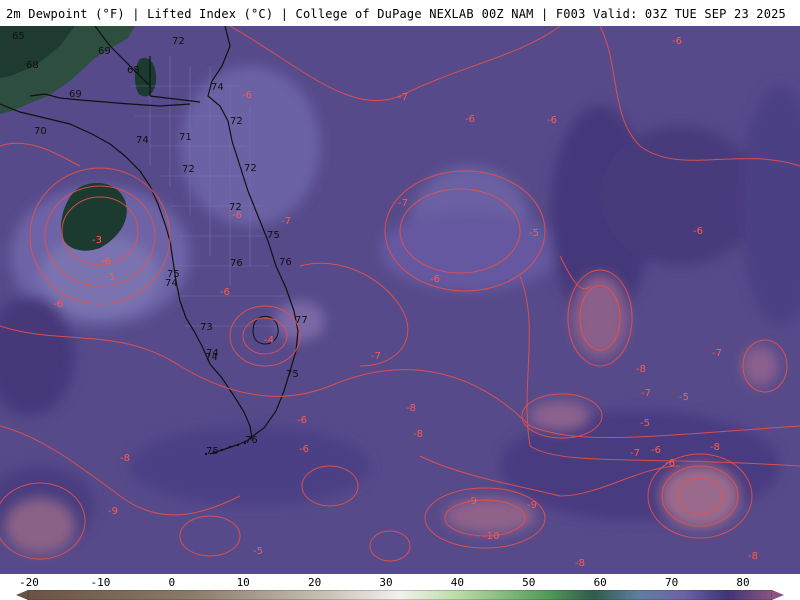 The height and width of the screenshot is (600, 800). I want to click on lifted-index-label: -4, so click(269, 340).